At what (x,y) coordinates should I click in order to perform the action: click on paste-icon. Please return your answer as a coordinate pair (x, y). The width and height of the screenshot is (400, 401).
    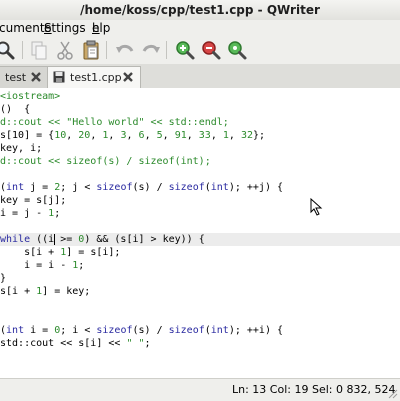
    Looking at the image, I should click on (91, 50).